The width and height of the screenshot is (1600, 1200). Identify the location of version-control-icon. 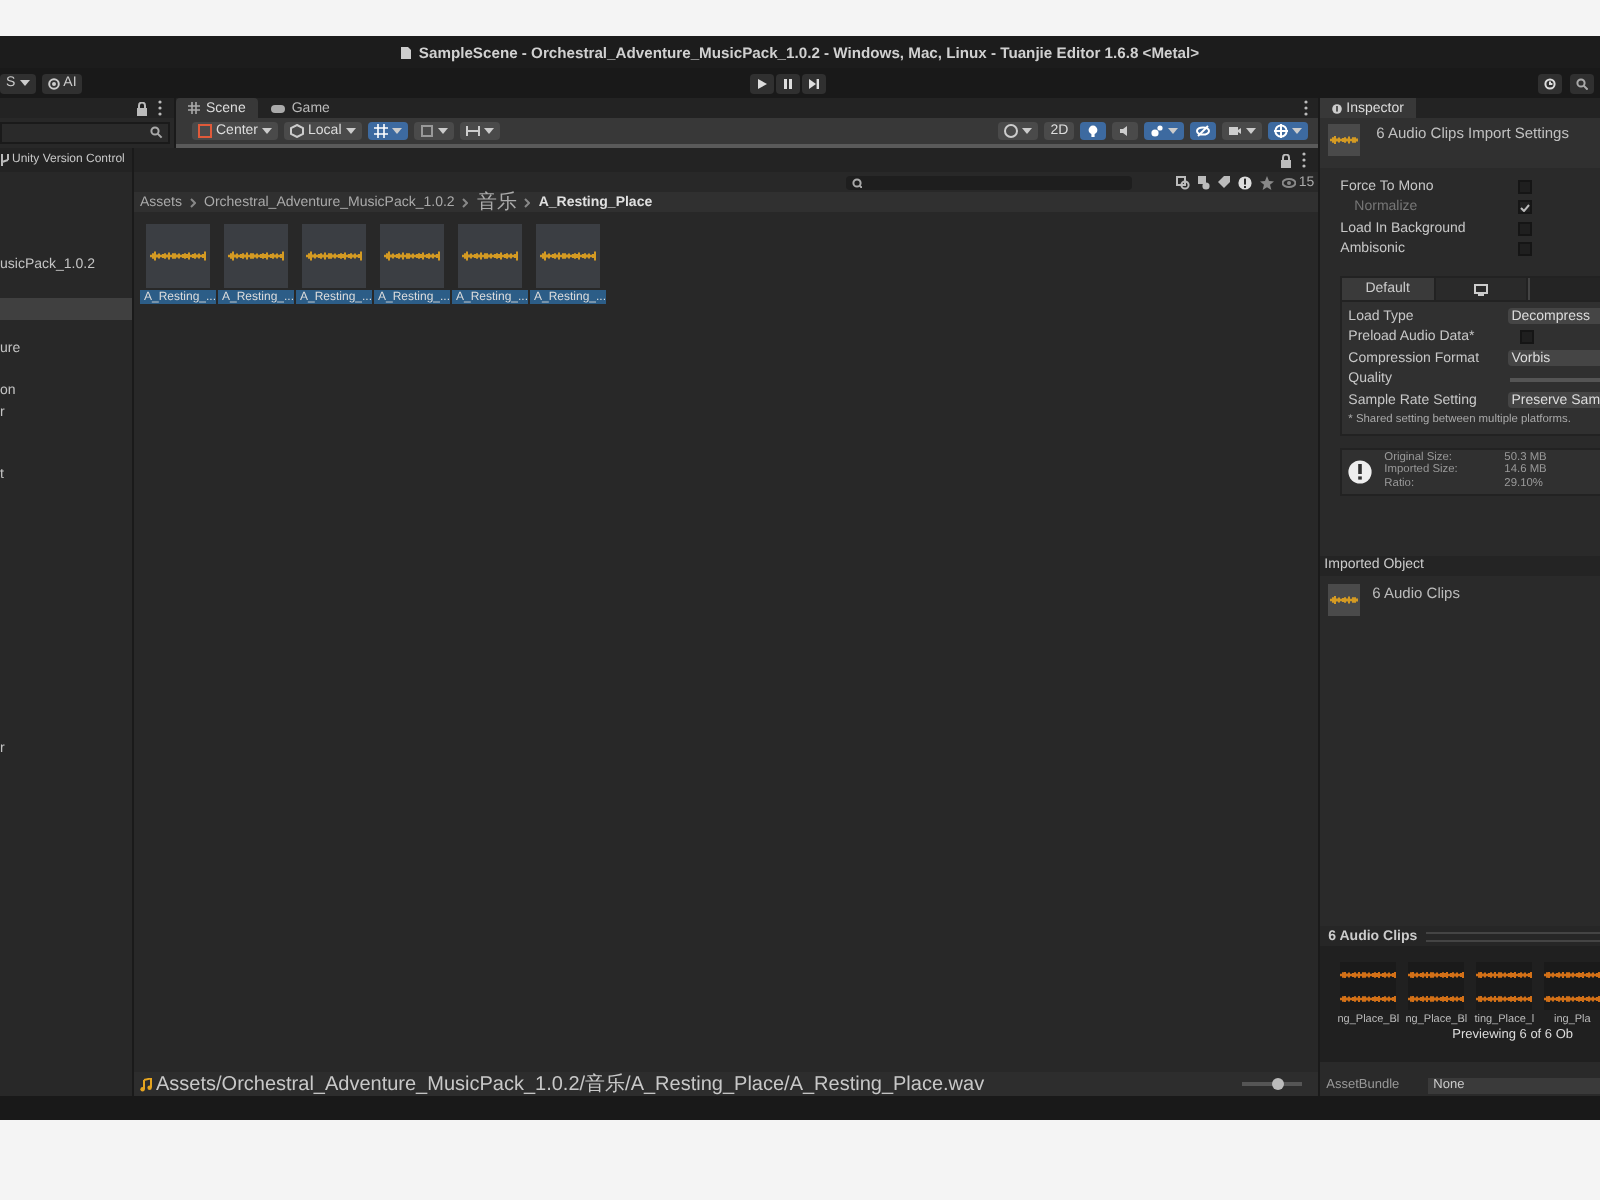
(5, 160).